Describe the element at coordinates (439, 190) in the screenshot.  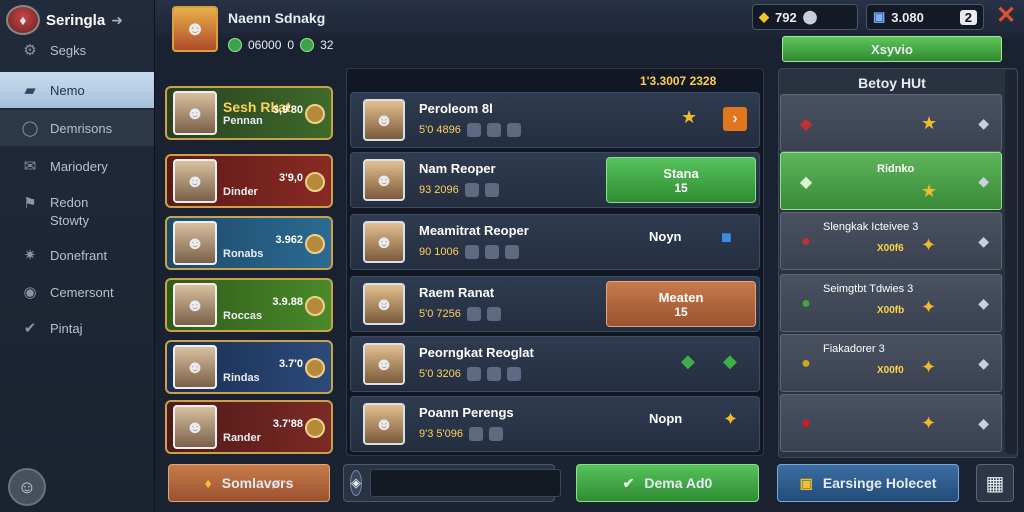
I see `row-stat-value: 93 2096` at that location.